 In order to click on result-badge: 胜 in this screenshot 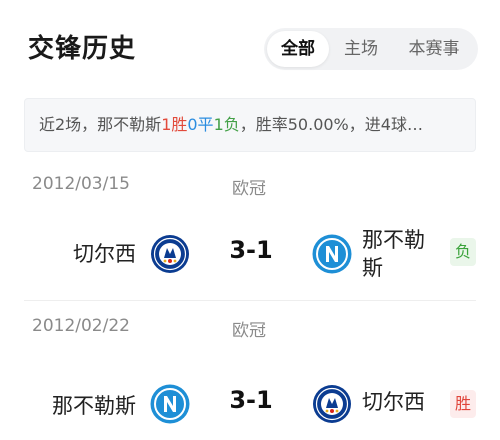, I will do `click(463, 404)`.